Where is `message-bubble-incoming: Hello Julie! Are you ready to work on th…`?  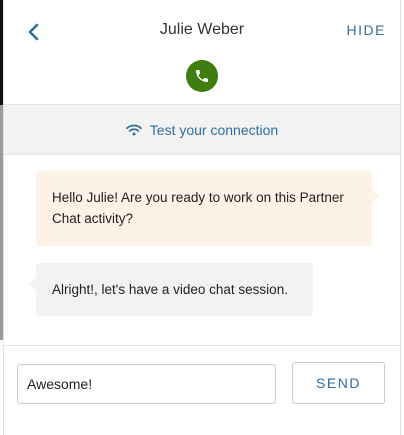
message-bubble-incoming: Hello Julie! Are you ready to work on th… is located at coordinates (207, 208).